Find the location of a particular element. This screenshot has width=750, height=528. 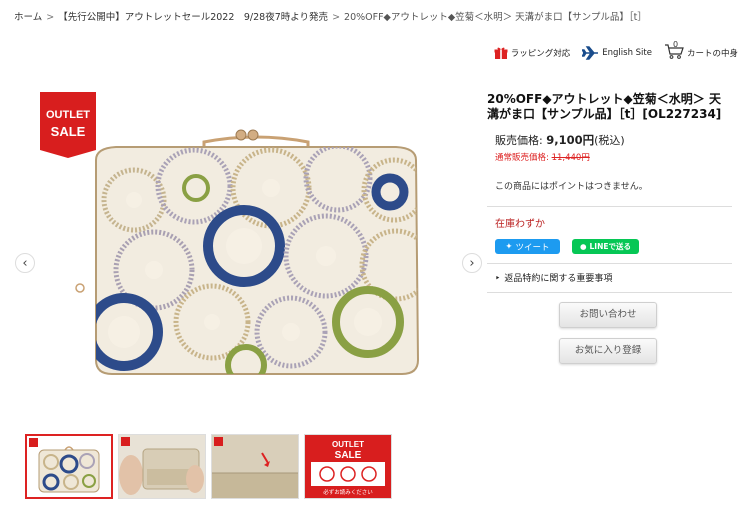

line-share-button: ● LINEで送る is located at coordinates (605, 246).